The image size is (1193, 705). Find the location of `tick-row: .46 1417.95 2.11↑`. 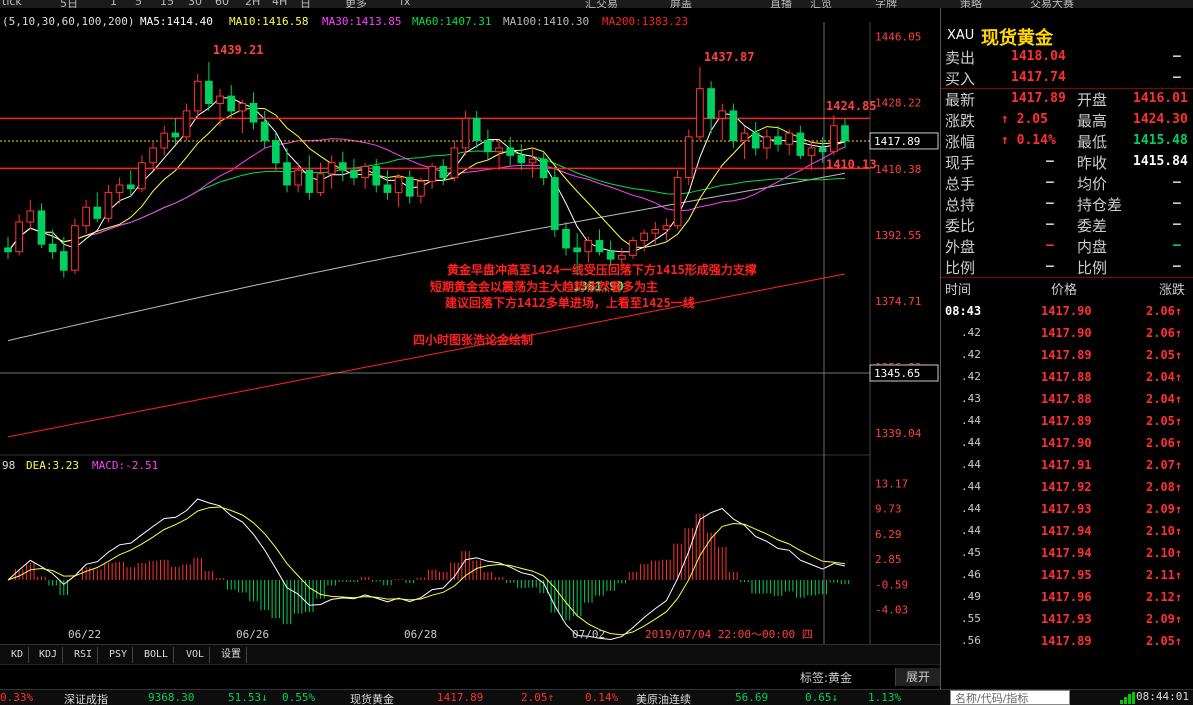

tick-row: .46 1417.95 2.11↑ is located at coordinates (1067, 575).